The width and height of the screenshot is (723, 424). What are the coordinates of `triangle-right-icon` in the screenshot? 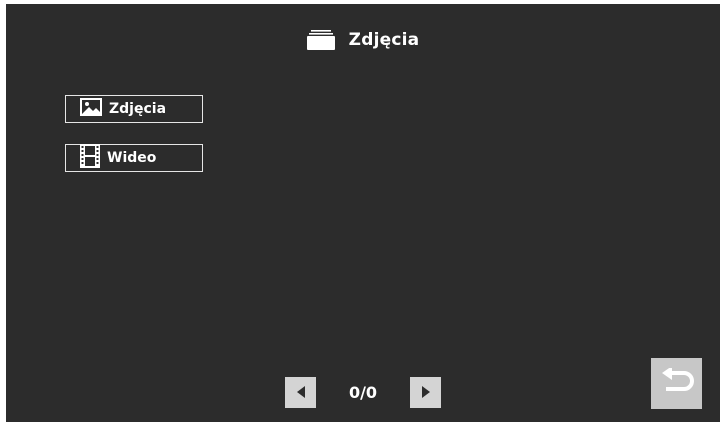 It's located at (426, 392).